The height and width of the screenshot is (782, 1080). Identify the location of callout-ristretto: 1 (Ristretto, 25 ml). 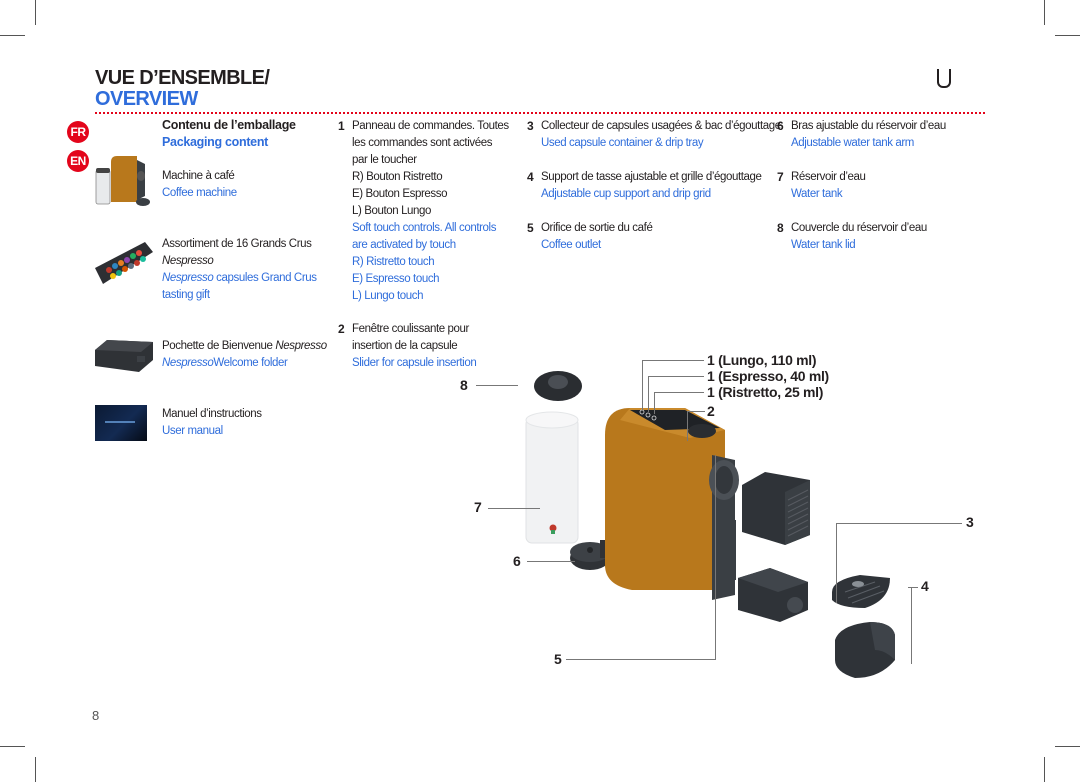
(765, 392).